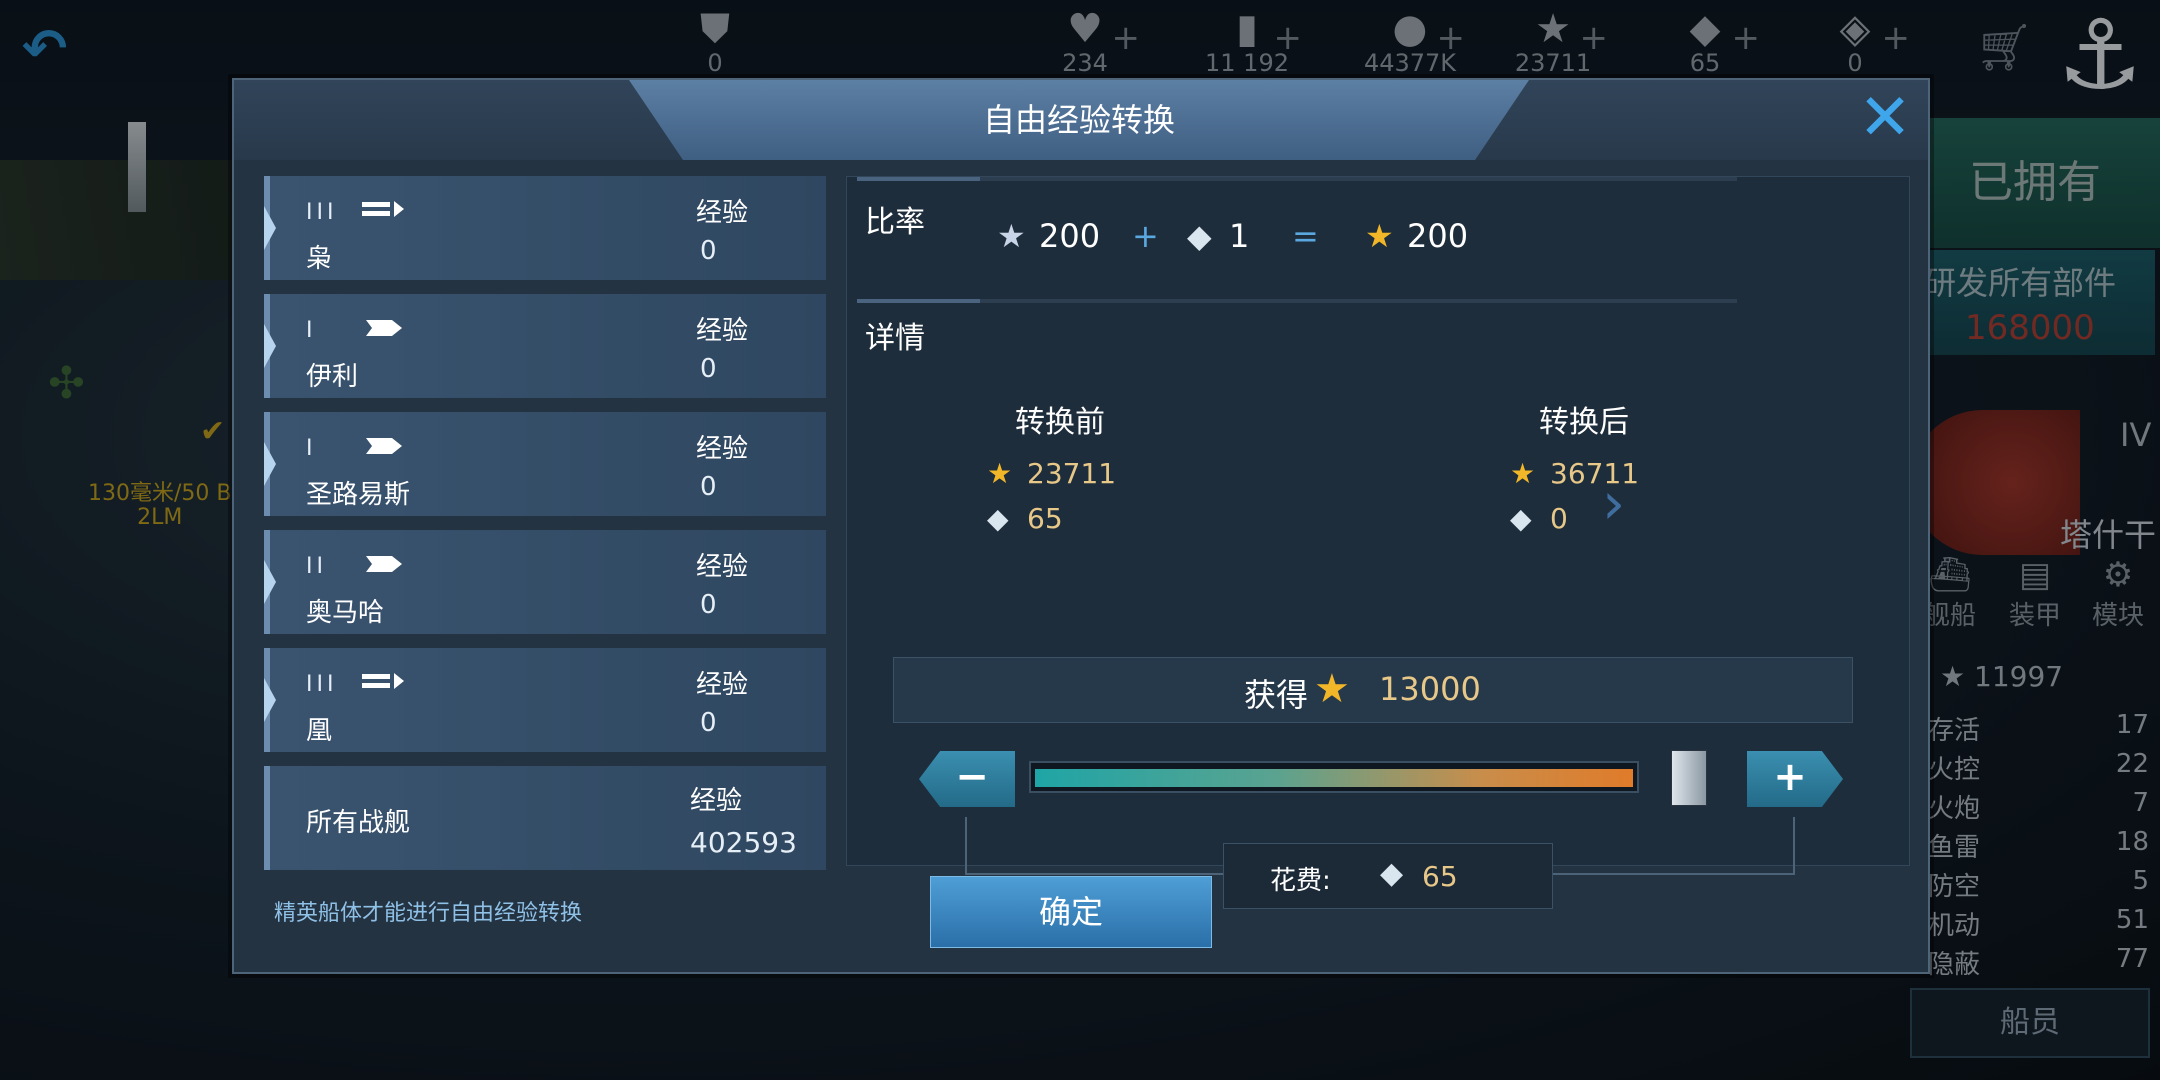 This screenshot has height=1080, width=2160. I want to click on close-icon: ✕, so click(1885, 118).